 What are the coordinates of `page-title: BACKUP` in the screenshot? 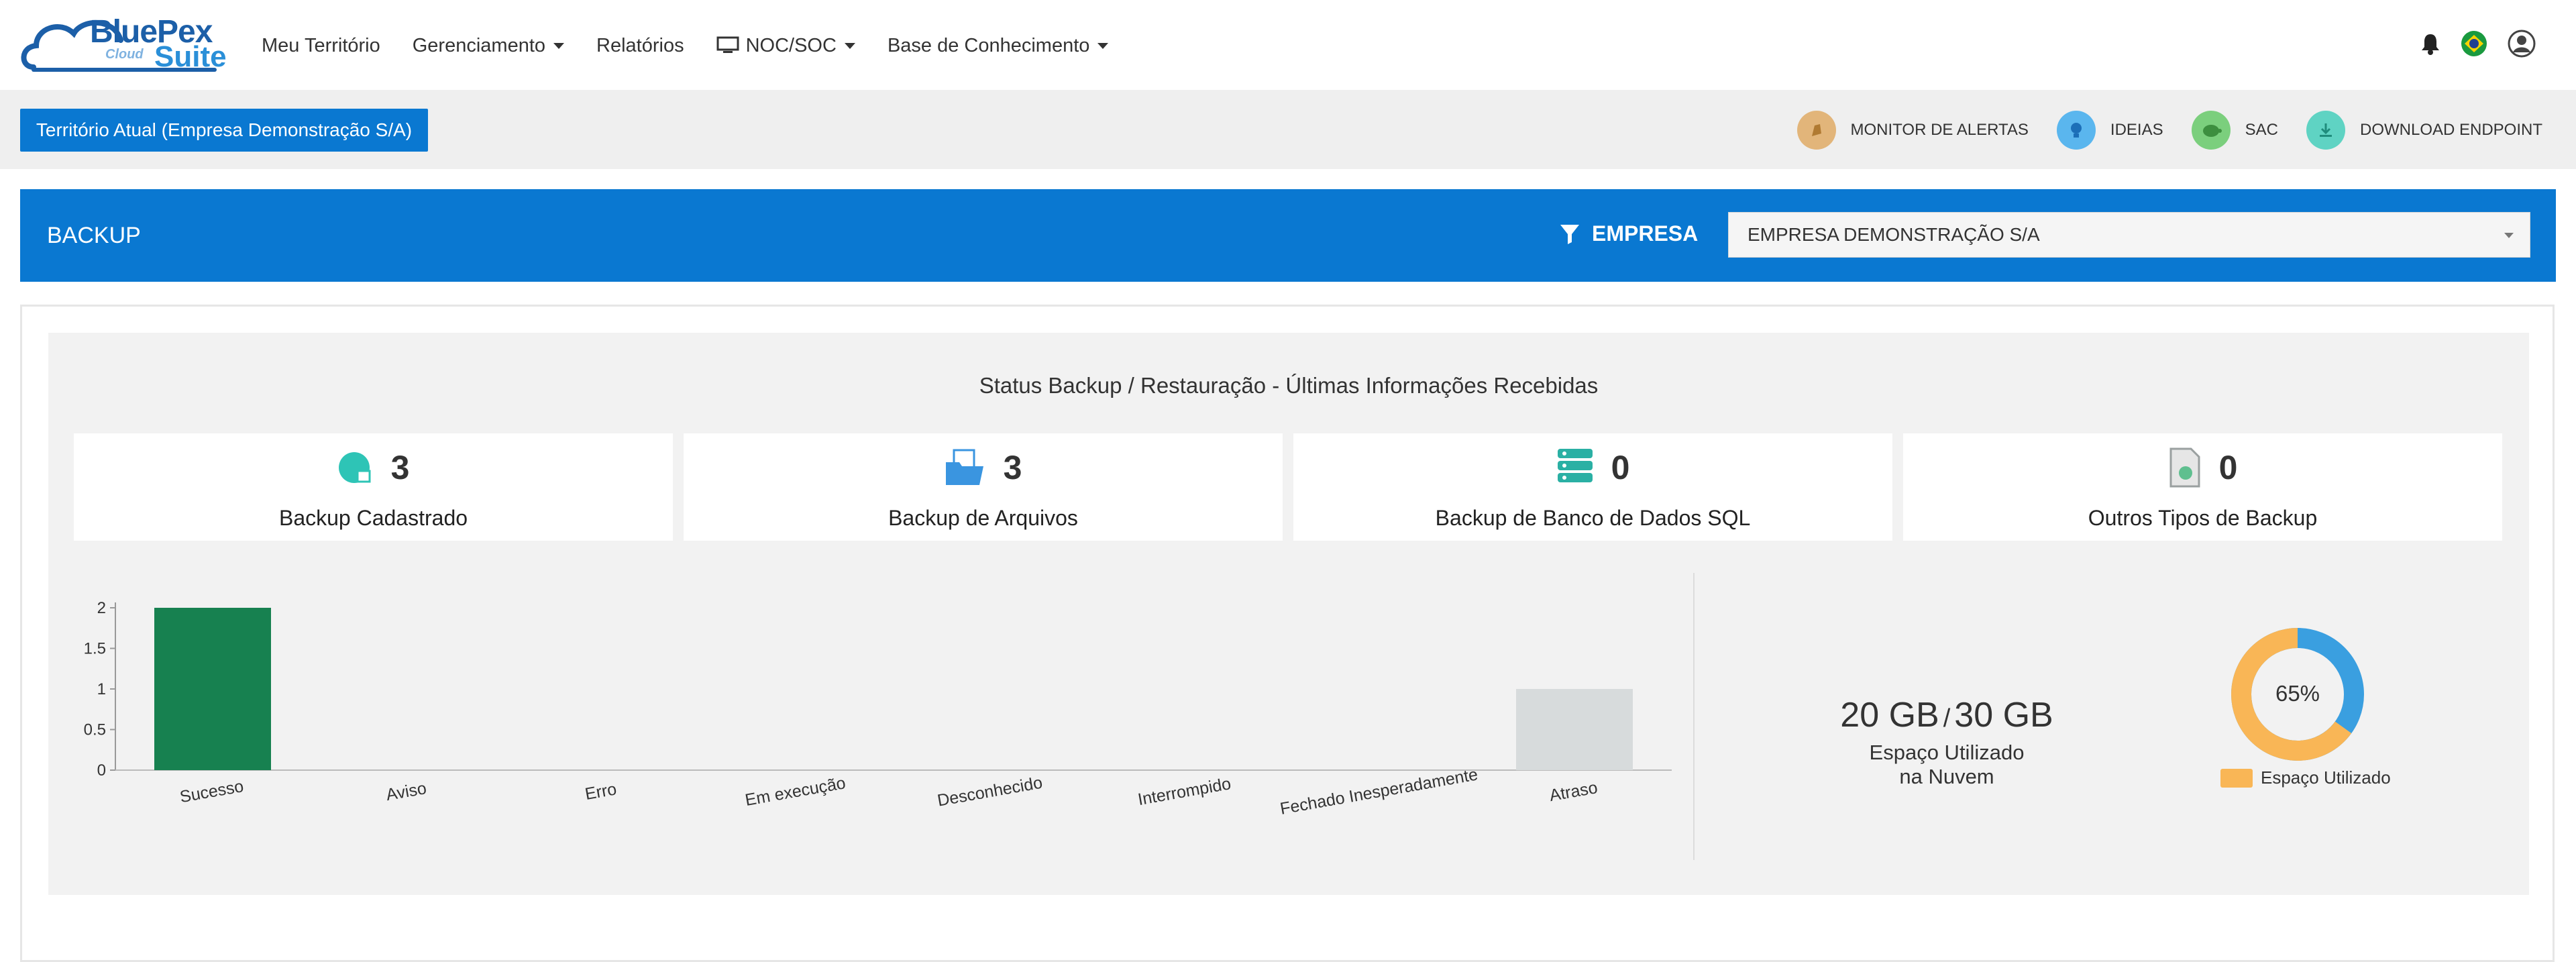 It's located at (94, 235).